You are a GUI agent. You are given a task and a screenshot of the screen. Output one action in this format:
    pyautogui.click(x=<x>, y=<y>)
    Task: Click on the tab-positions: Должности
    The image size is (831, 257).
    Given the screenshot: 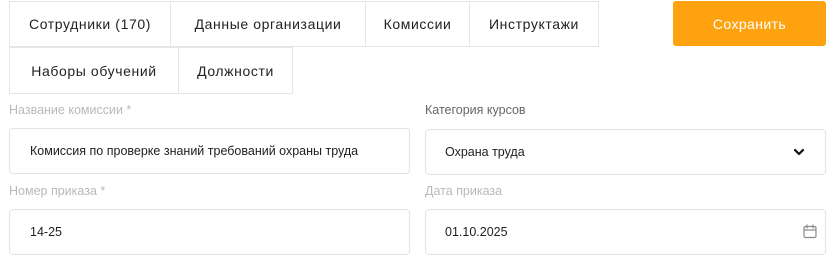 What is the action you would take?
    pyautogui.click(x=235, y=70)
    